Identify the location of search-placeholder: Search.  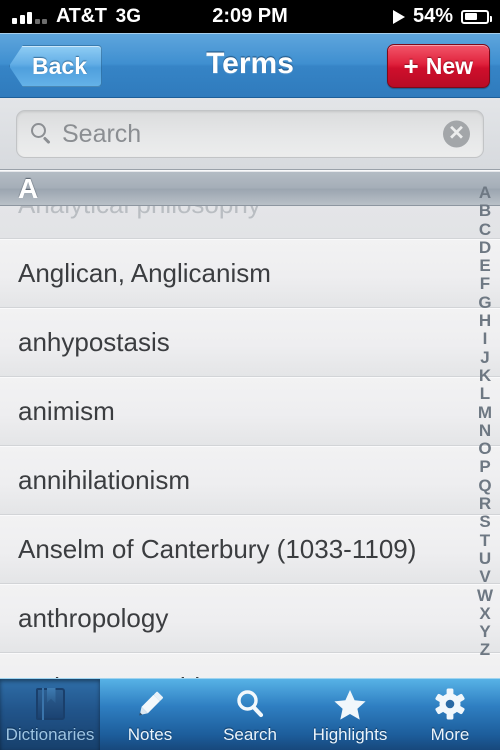
(102, 133).